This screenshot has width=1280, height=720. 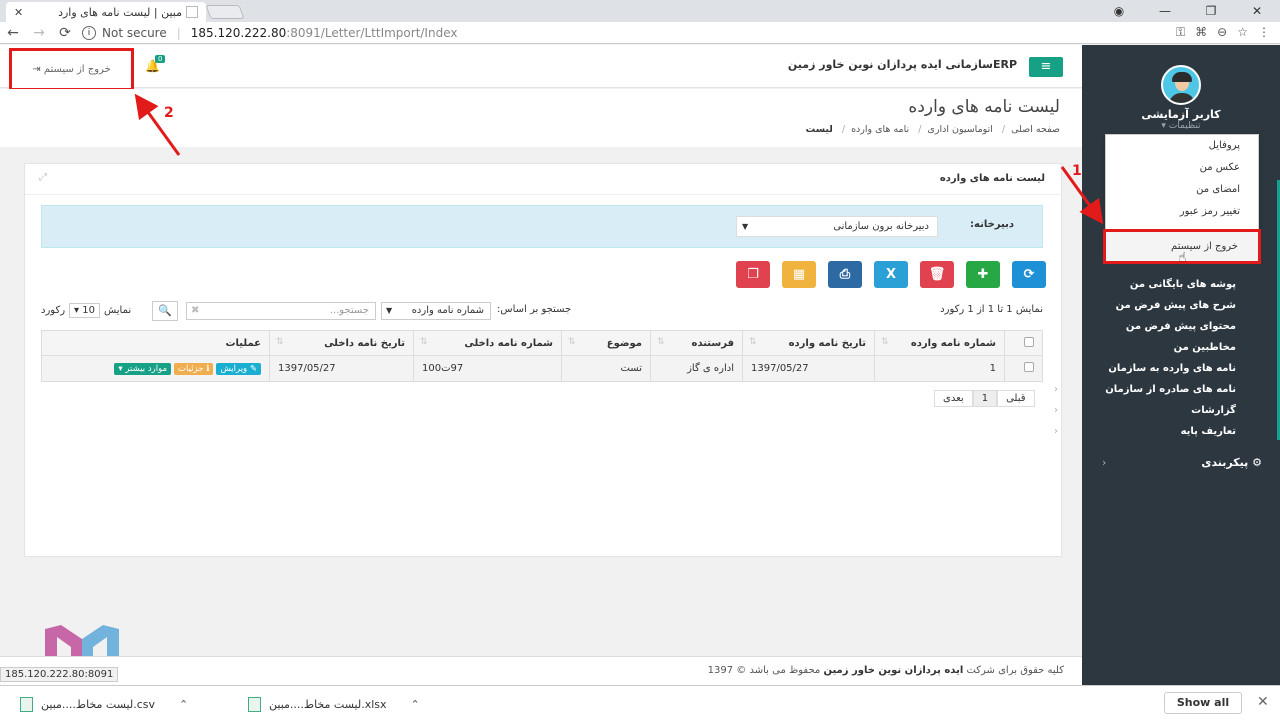 I want to click on breadcrumb-incoming: نامه های وارده, so click(x=880, y=129).